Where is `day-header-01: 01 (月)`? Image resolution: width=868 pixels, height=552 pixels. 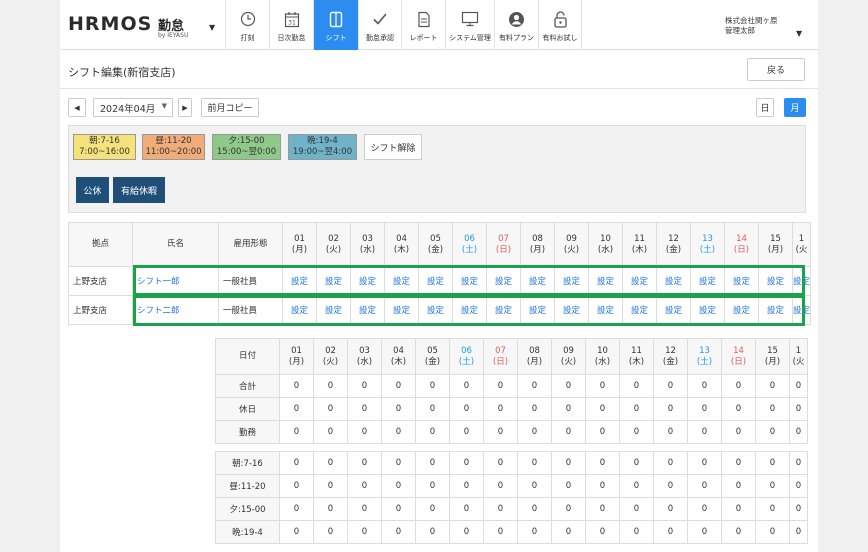
day-header-01: 01 (月) is located at coordinates (299, 244).